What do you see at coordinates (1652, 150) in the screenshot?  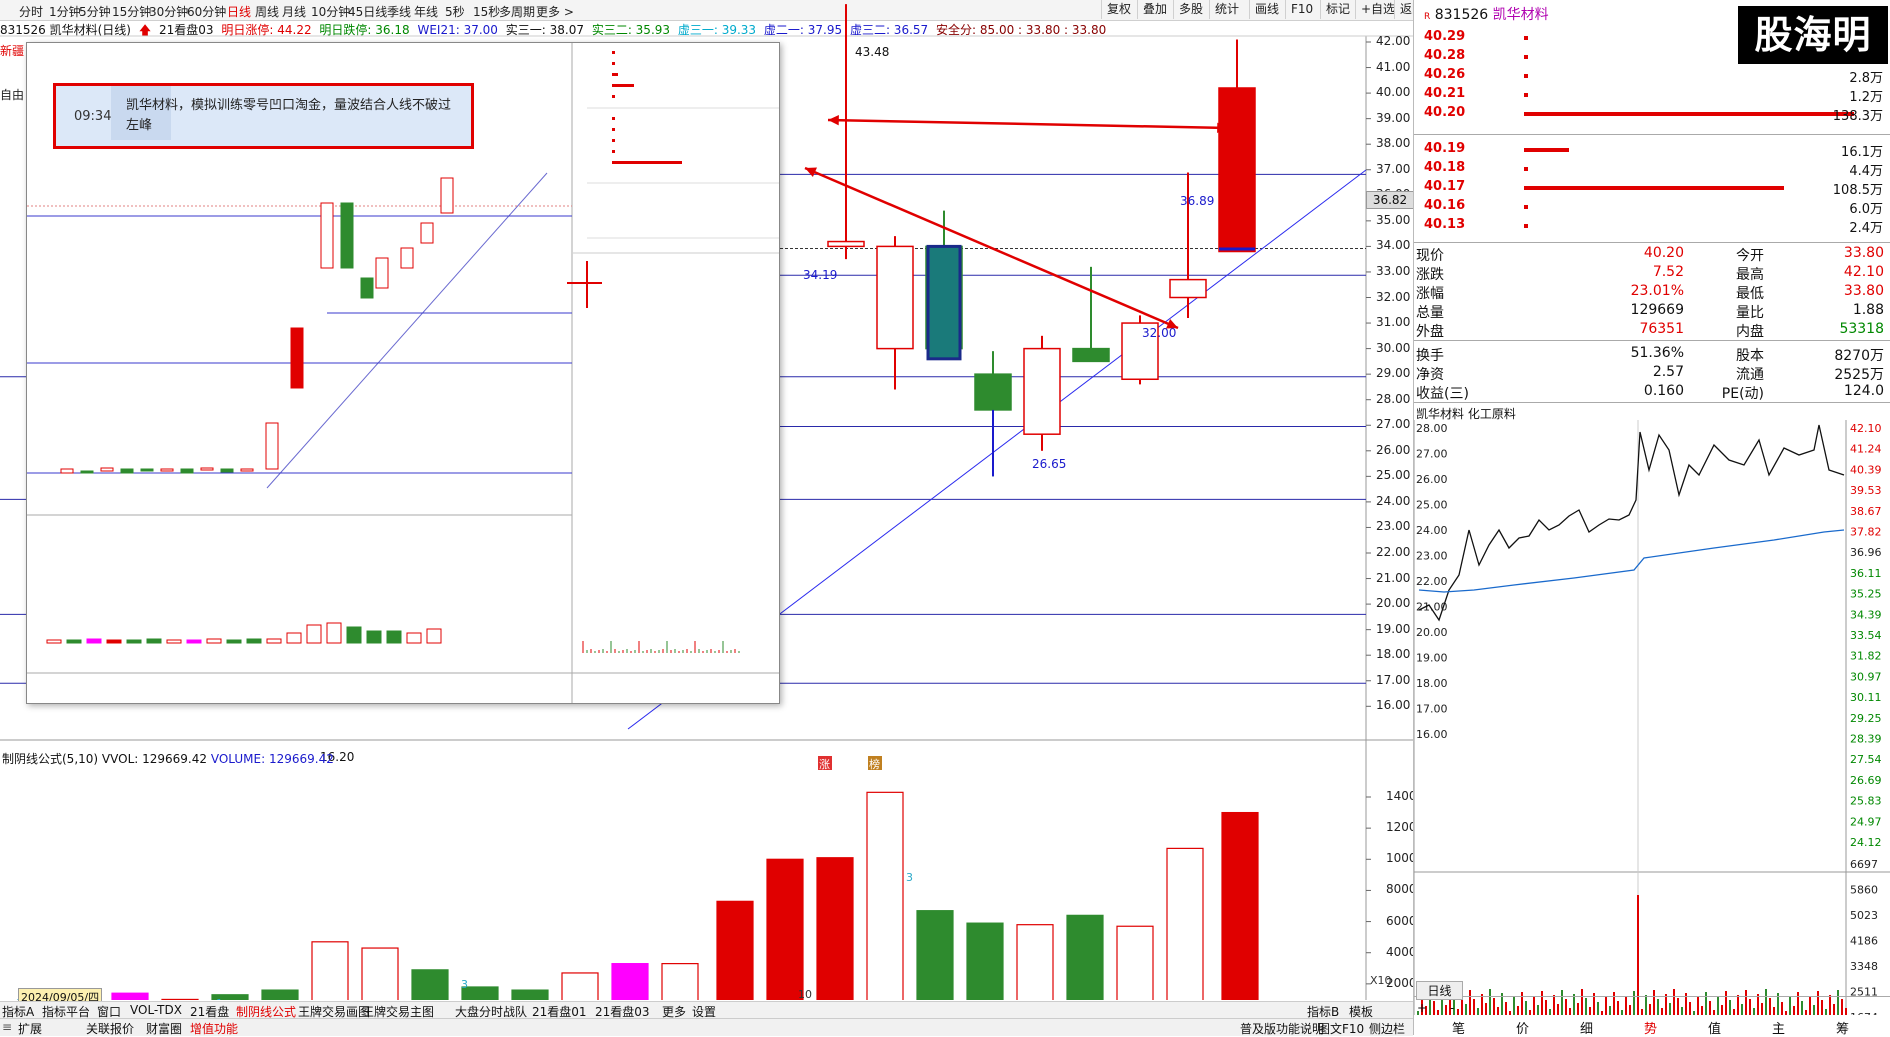 I see `buy-row-0: 40.19 16.1万` at bounding box center [1652, 150].